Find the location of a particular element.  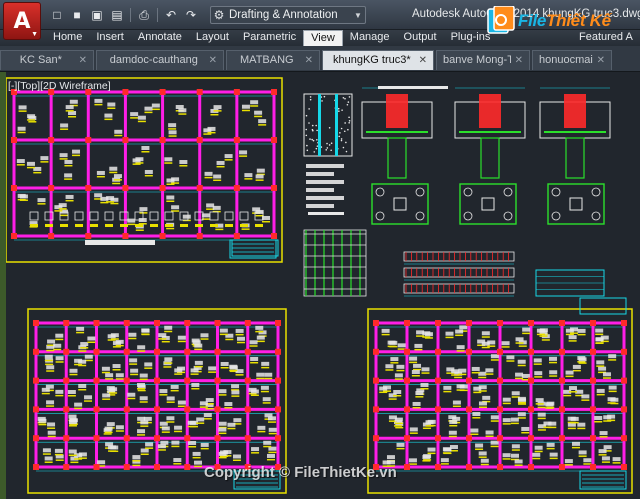

file-tab: damdoc-cauthang ✕ is located at coordinates (160, 60).